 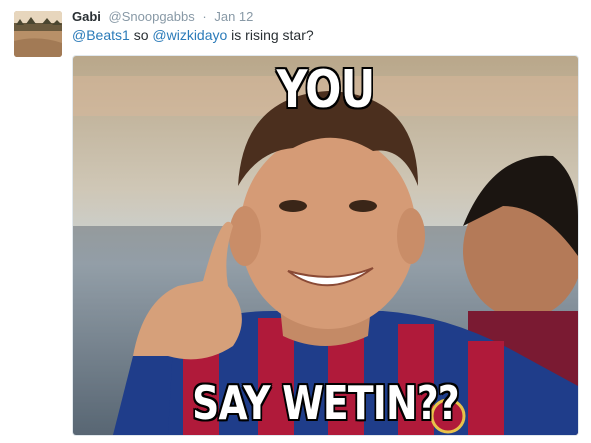 I want to click on avatar, so click(x=38, y=34).